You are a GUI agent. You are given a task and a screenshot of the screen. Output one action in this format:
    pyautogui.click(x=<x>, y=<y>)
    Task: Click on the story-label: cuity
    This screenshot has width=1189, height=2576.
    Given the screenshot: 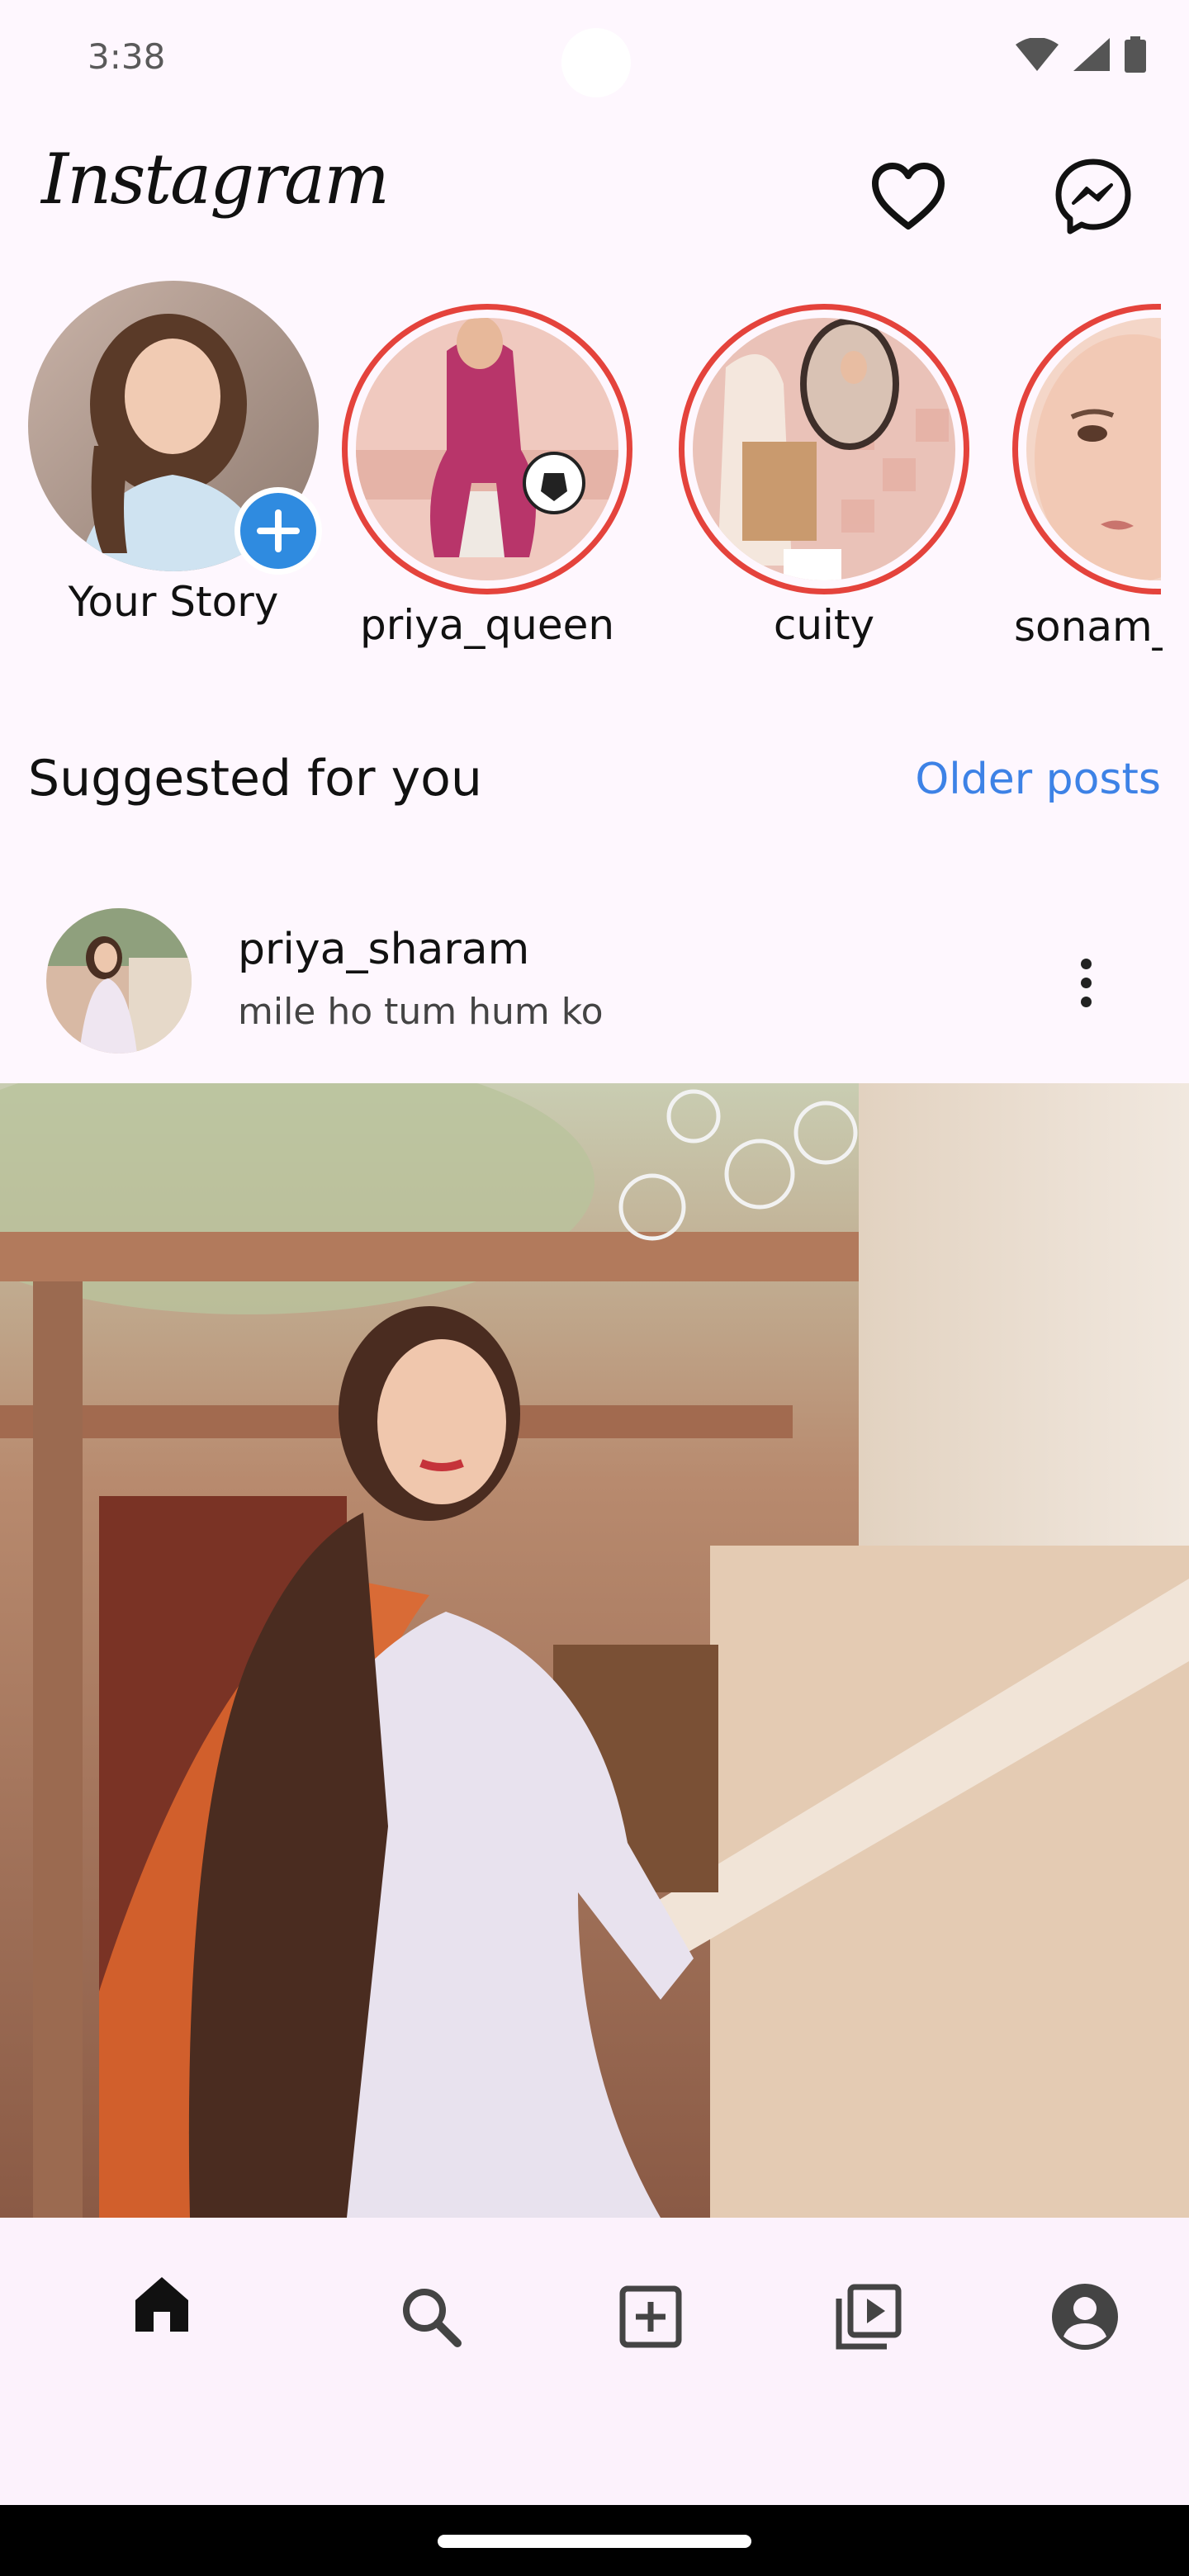 What is the action you would take?
    pyautogui.click(x=824, y=625)
    